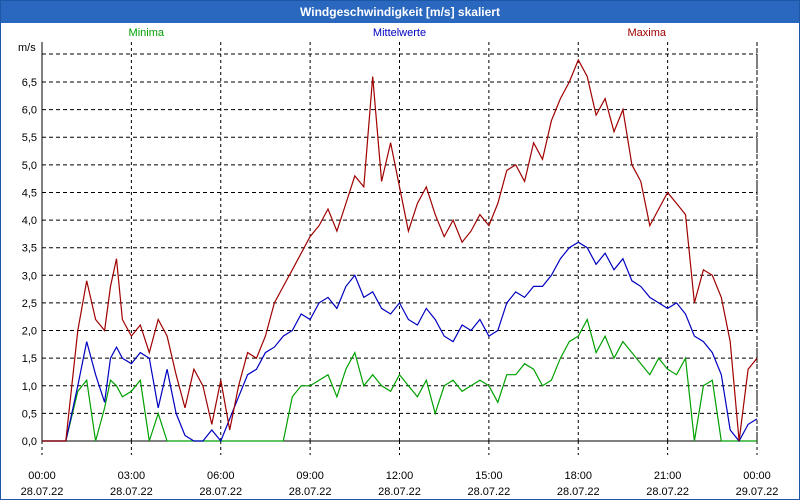 Image resolution: width=800 pixels, height=500 pixels. What do you see at coordinates (27, 48) in the screenshot?
I see `y-axis-label: m/s` at bounding box center [27, 48].